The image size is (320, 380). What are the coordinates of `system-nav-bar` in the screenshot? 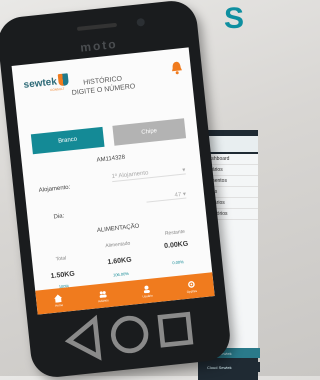 It's located at (129, 334).